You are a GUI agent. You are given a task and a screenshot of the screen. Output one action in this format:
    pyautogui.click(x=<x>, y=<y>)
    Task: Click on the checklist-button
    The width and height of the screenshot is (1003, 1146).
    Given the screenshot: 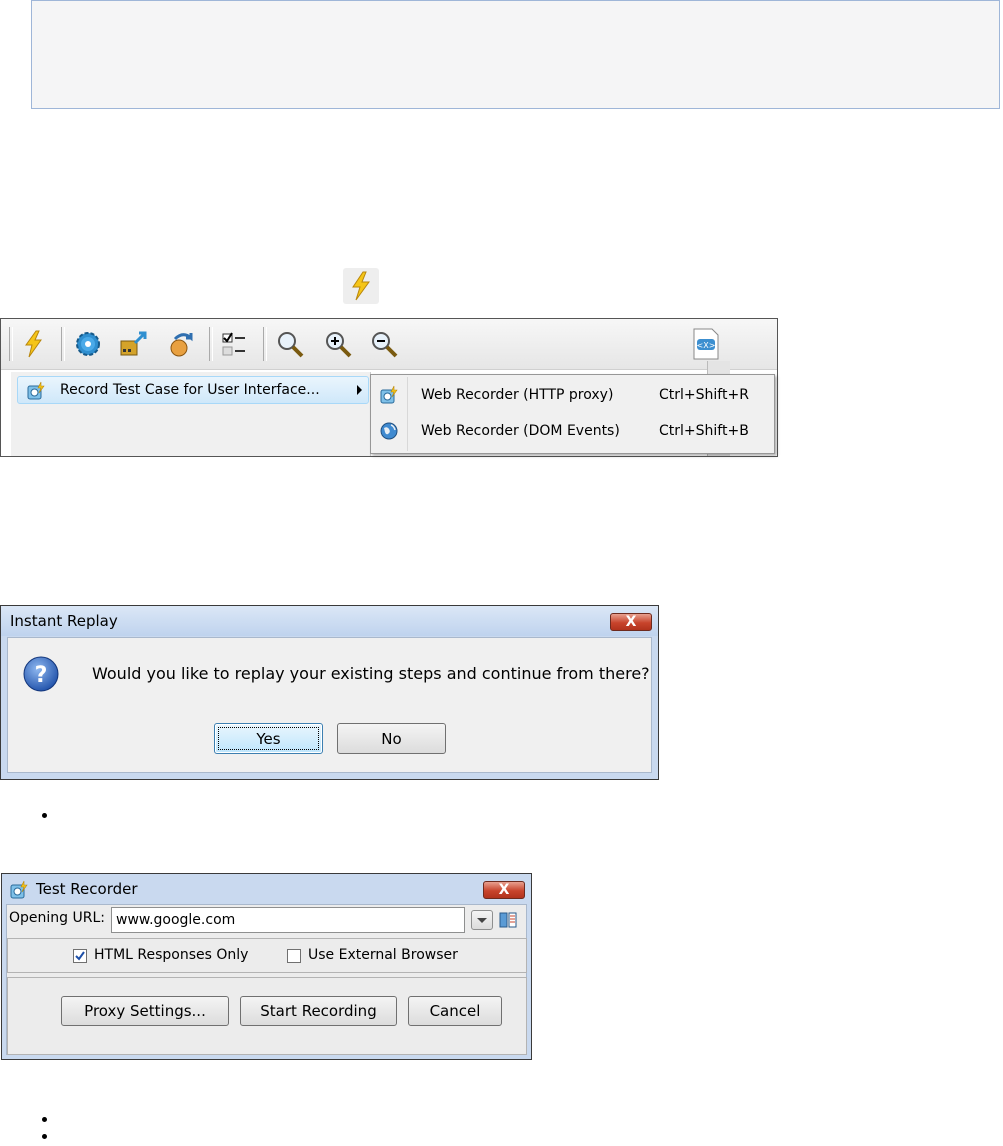 What is the action you would take?
    pyautogui.click(x=234, y=344)
    